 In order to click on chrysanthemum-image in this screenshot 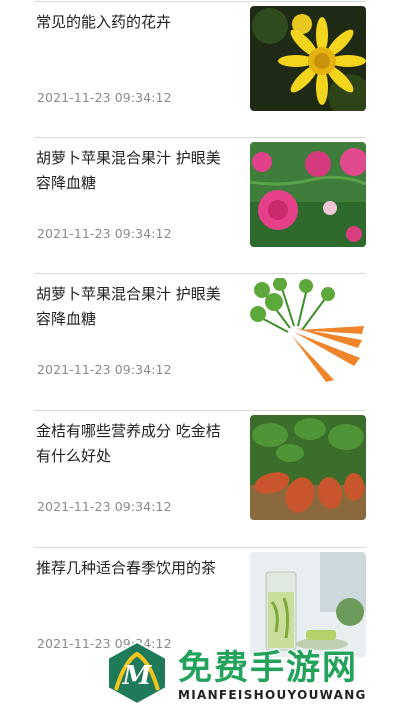, I will do `click(308, 58)`.